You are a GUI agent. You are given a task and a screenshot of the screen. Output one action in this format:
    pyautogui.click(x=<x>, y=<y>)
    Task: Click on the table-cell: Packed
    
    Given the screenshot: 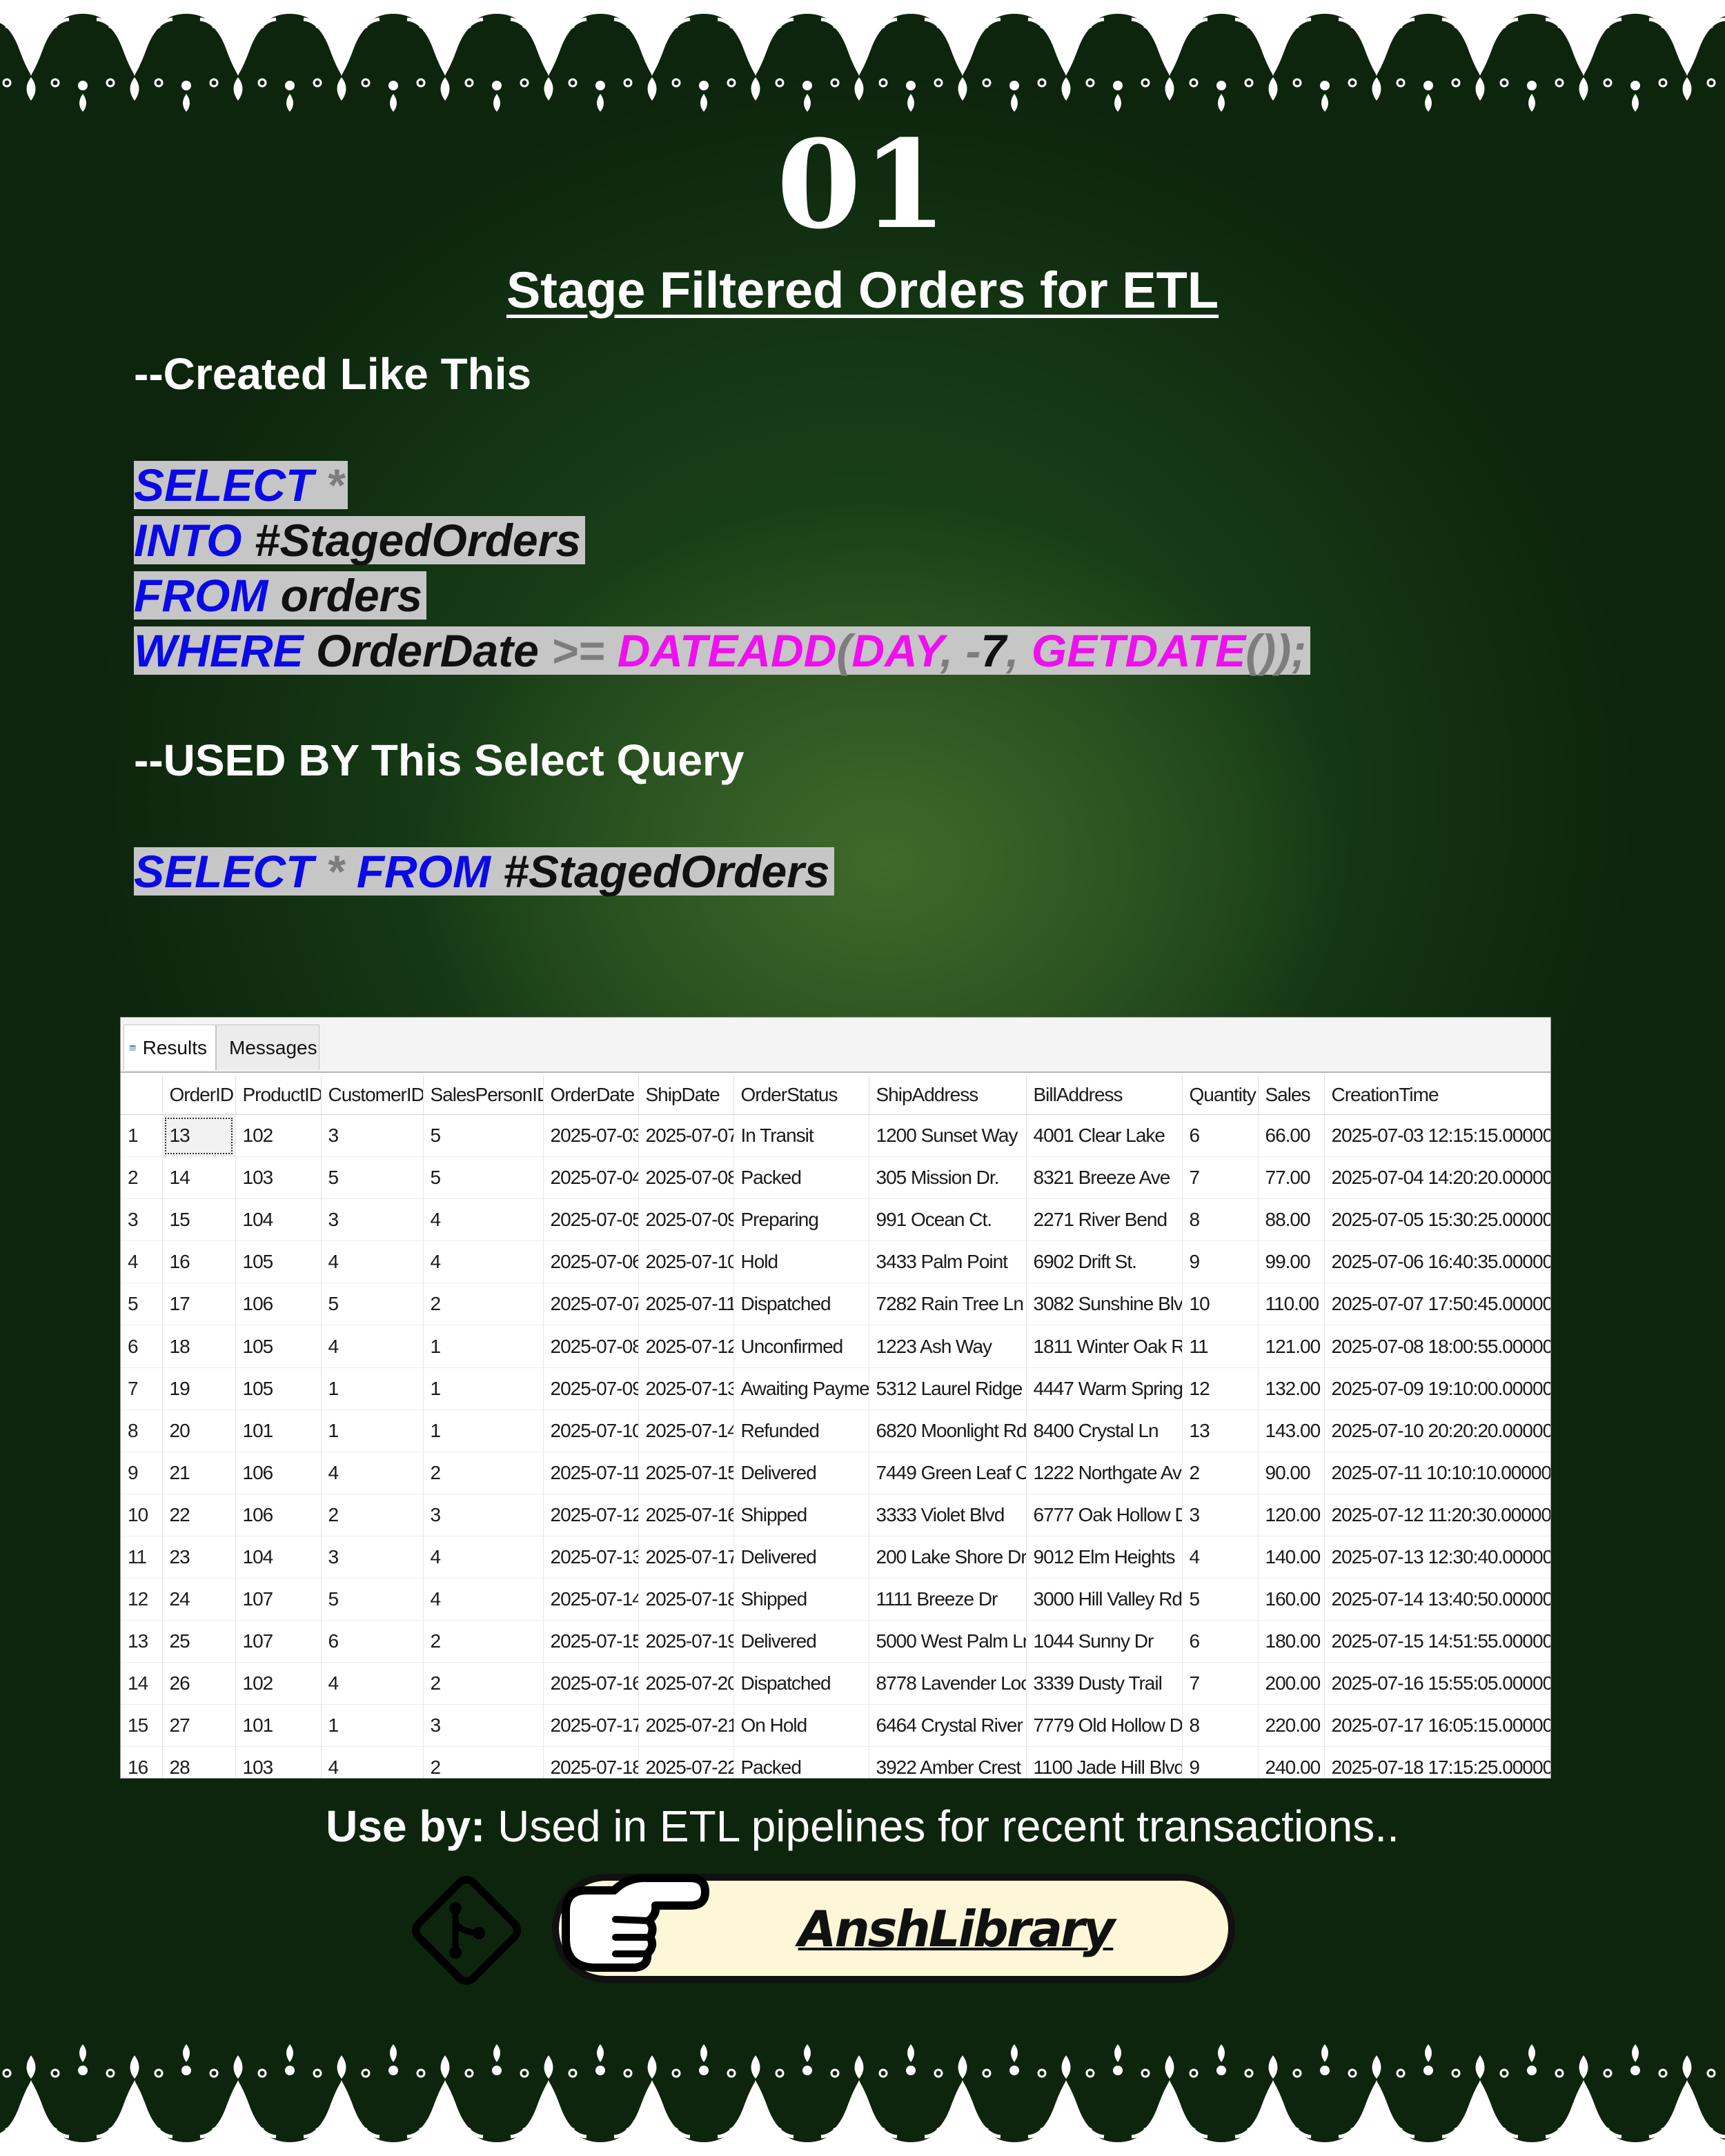 What is the action you would take?
    pyautogui.click(x=801, y=1762)
    